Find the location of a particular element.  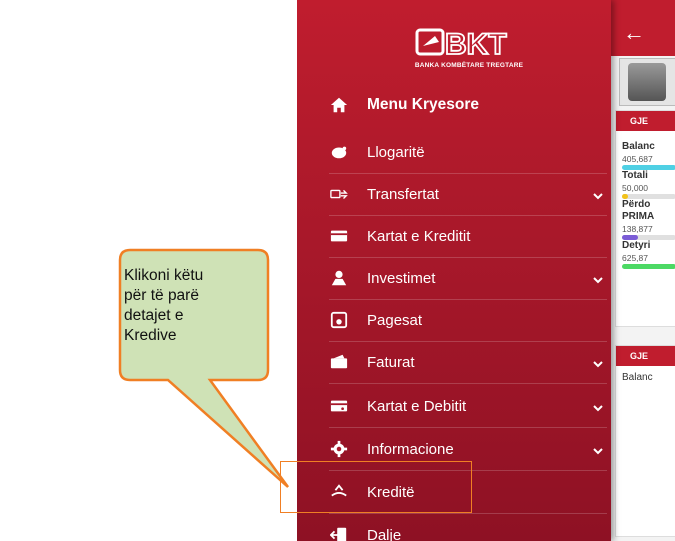

callout-bubble is located at coordinates (204, 368).